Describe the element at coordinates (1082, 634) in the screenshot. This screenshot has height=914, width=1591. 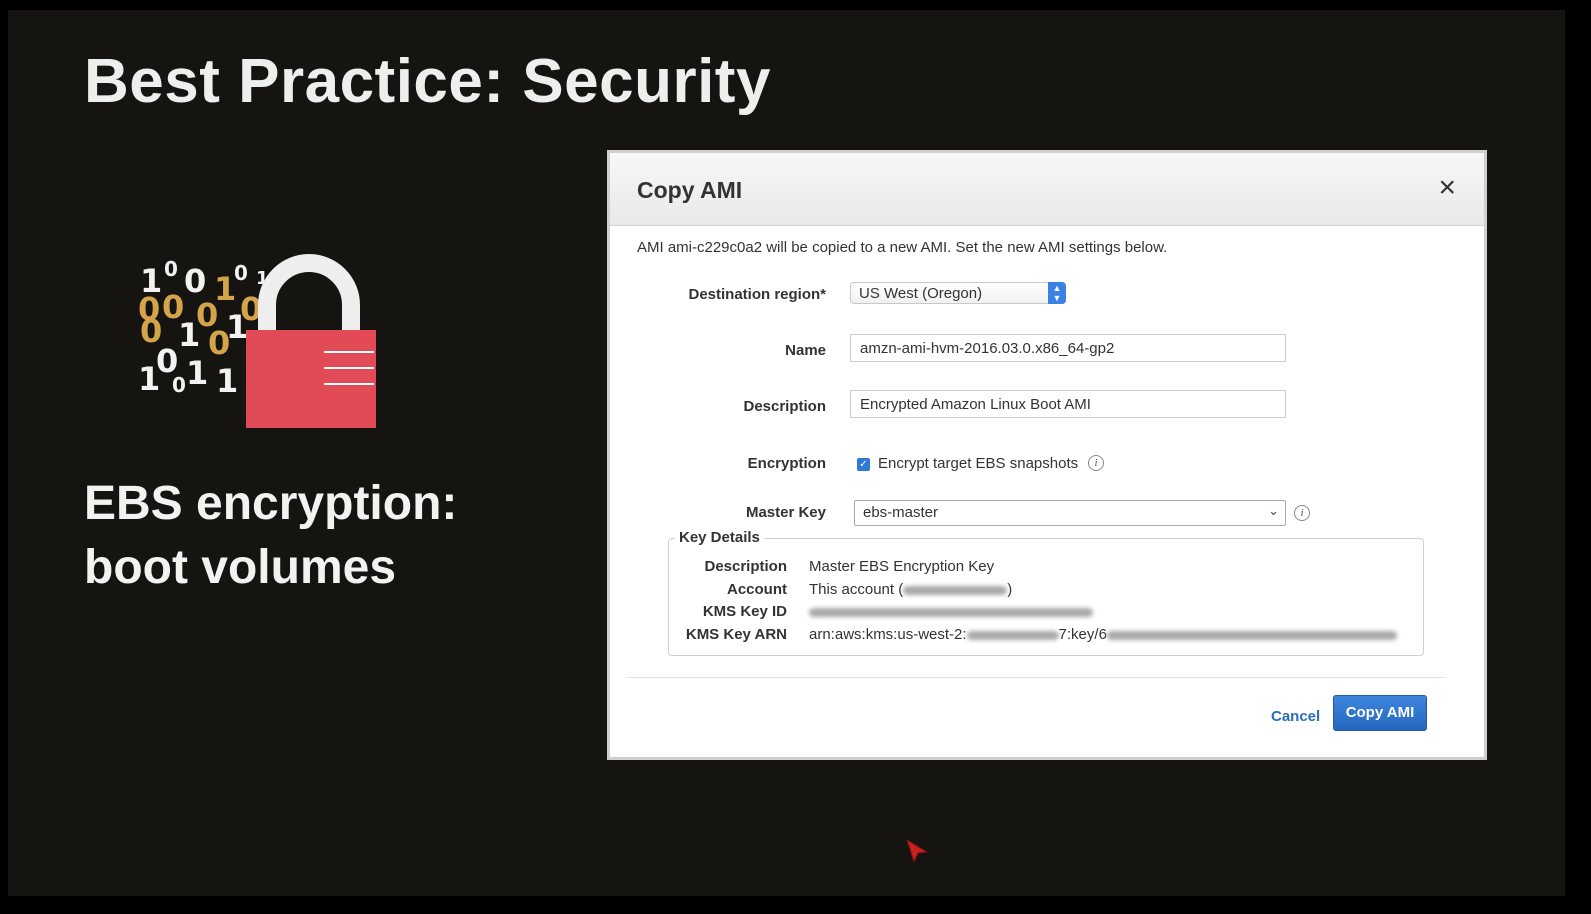
I see `kd-key-arn-mid: 7:key/6` at that location.